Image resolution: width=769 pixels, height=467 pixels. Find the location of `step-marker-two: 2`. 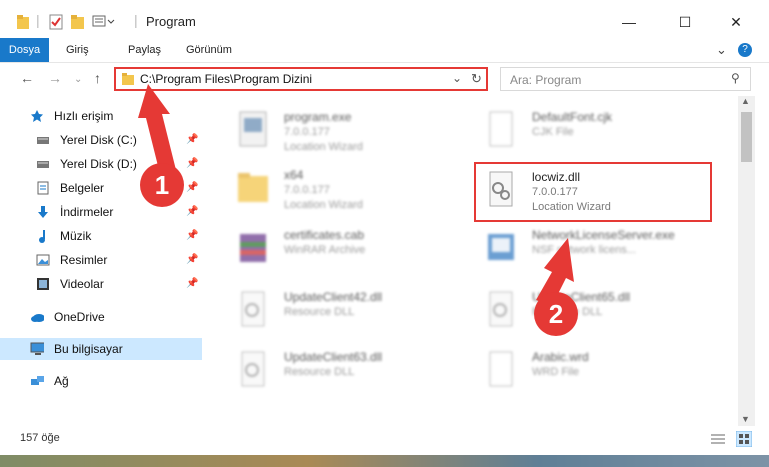

step-marker-two: 2 is located at coordinates (556, 314).